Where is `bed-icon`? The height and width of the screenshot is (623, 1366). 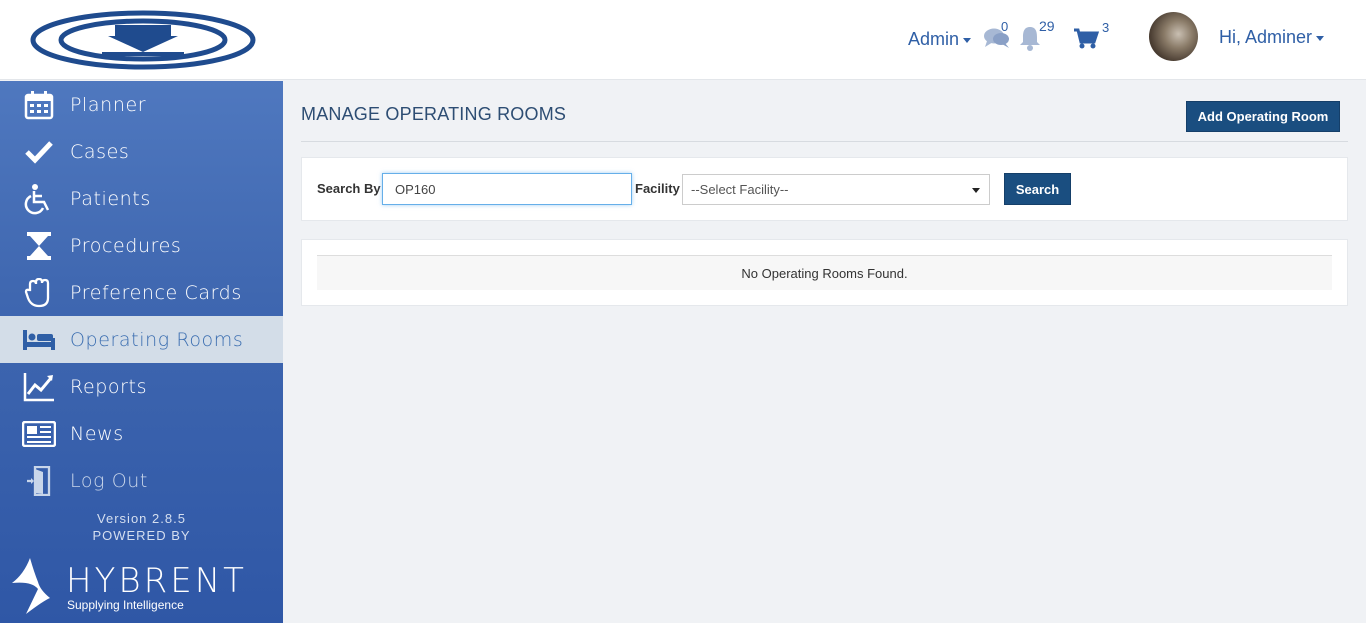
bed-icon is located at coordinates (39, 340).